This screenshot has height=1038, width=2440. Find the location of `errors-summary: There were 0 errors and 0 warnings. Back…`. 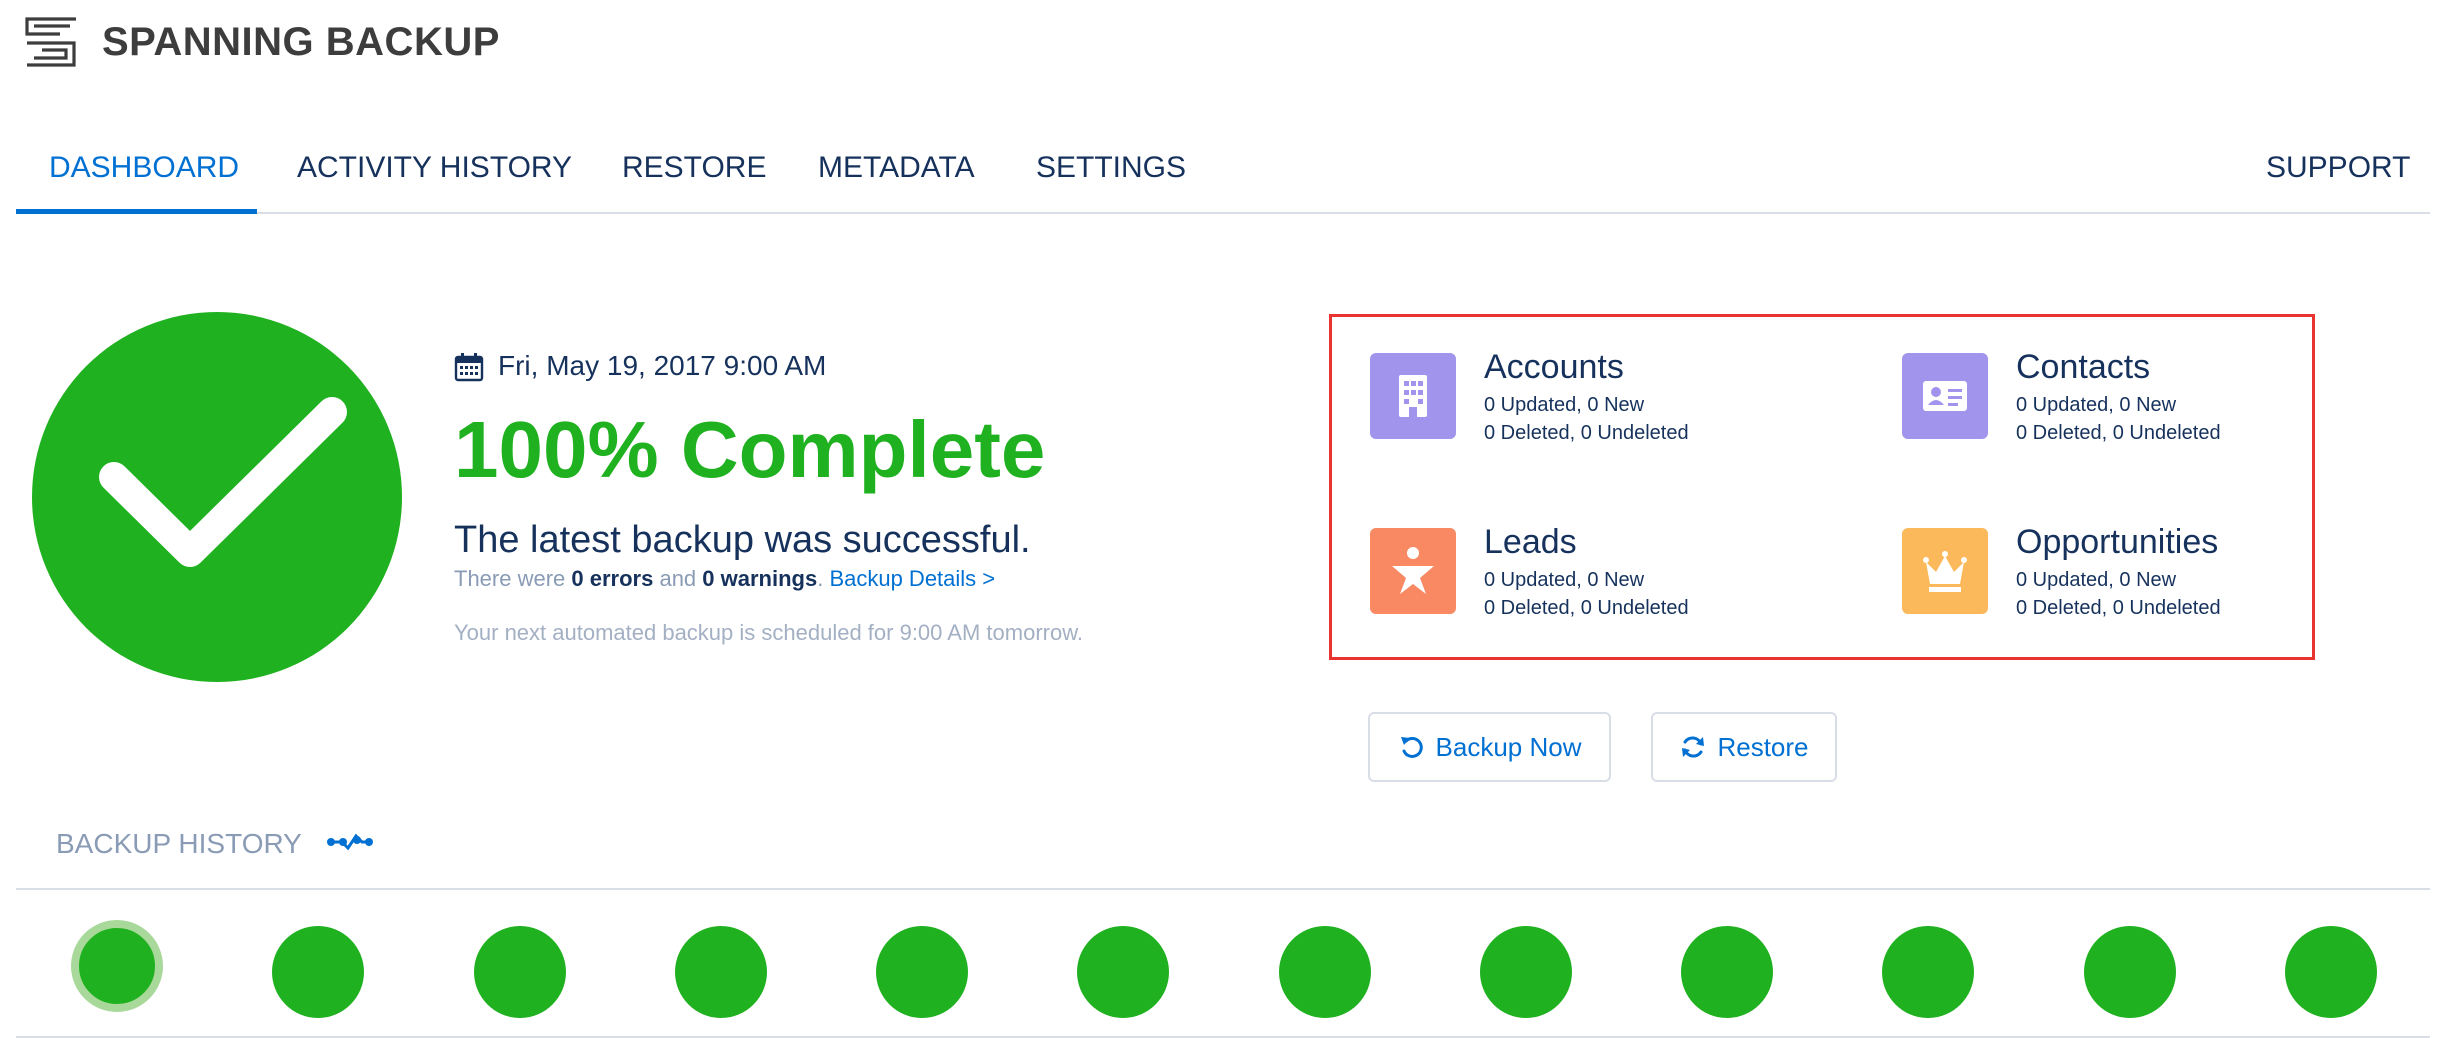

errors-summary: There were 0 errors and 0 warnings. Back… is located at coordinates (724, 579).